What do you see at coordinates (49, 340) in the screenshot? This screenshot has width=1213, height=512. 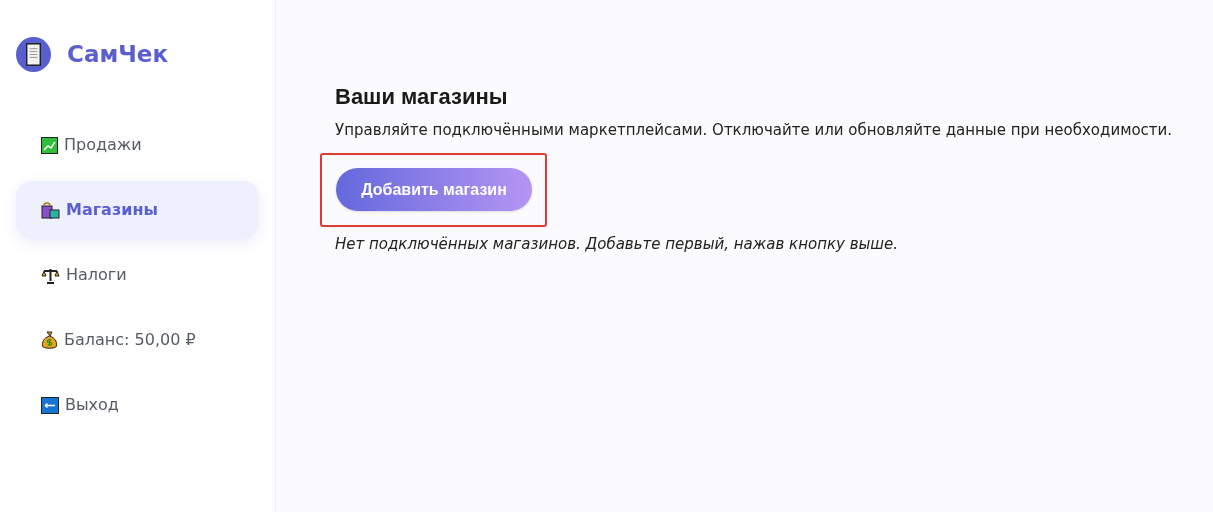 I see `money-bag-icon` at bounding box center [49, 340].